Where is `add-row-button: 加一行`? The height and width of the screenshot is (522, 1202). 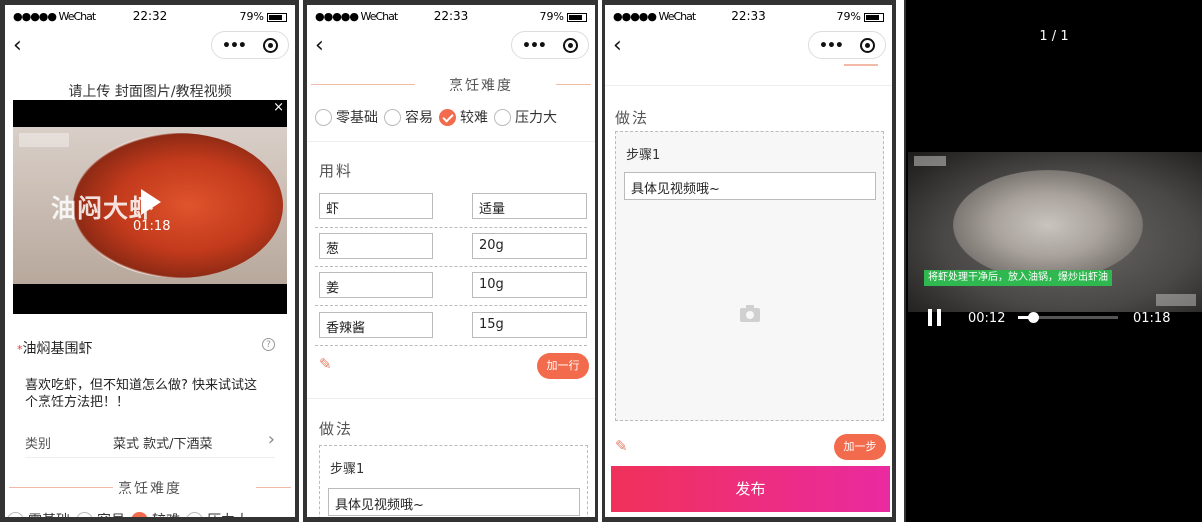
add-row-button: 加一行 is located at coordinates (563, 366).